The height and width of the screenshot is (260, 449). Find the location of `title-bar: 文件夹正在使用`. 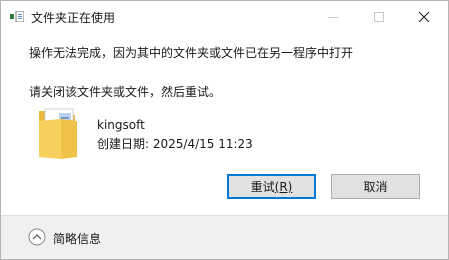

title-bar: 文件夹正在使用 is located at coordinates (224, 16).